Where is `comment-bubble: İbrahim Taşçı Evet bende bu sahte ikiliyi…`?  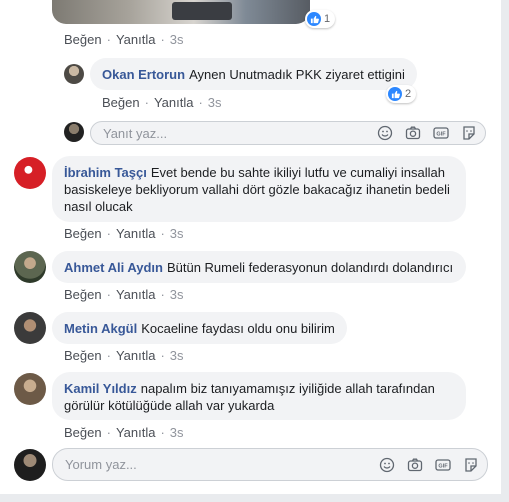
comment-bubble: İbrahim Taşçı Evet bende bu sahte ikiliyi… is located at coordinates (259, 189).